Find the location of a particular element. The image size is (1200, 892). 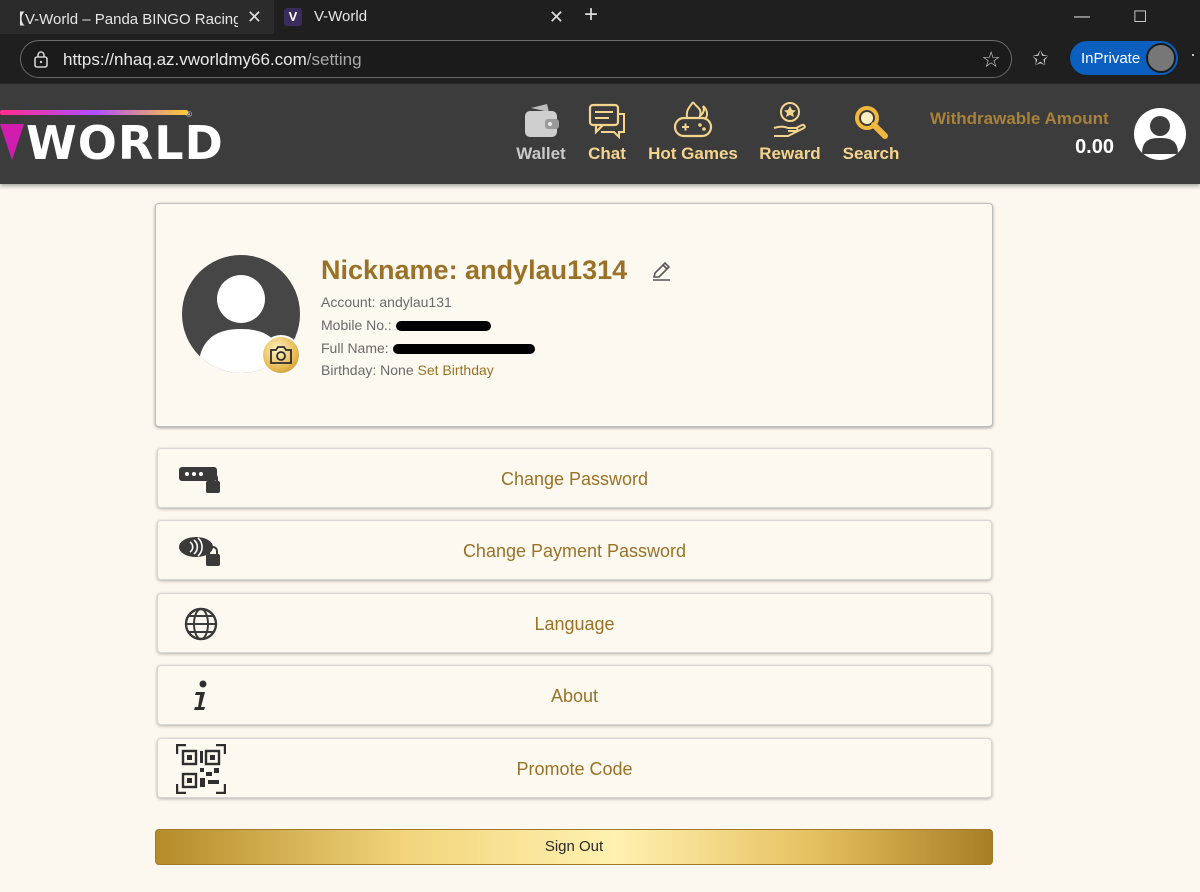

change-payment-password-button: Change Payment Password is located at coordinates (574, 550).